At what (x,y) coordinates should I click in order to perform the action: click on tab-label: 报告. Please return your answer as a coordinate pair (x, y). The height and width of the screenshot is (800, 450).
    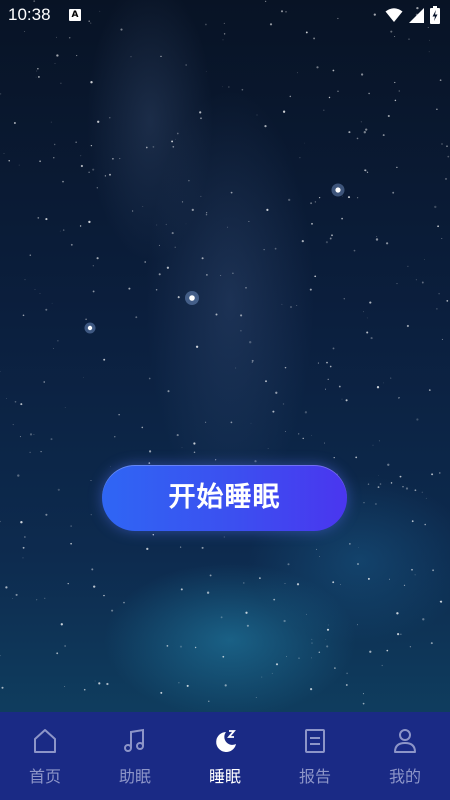
    Looking at the image, I should click on (314, 776).